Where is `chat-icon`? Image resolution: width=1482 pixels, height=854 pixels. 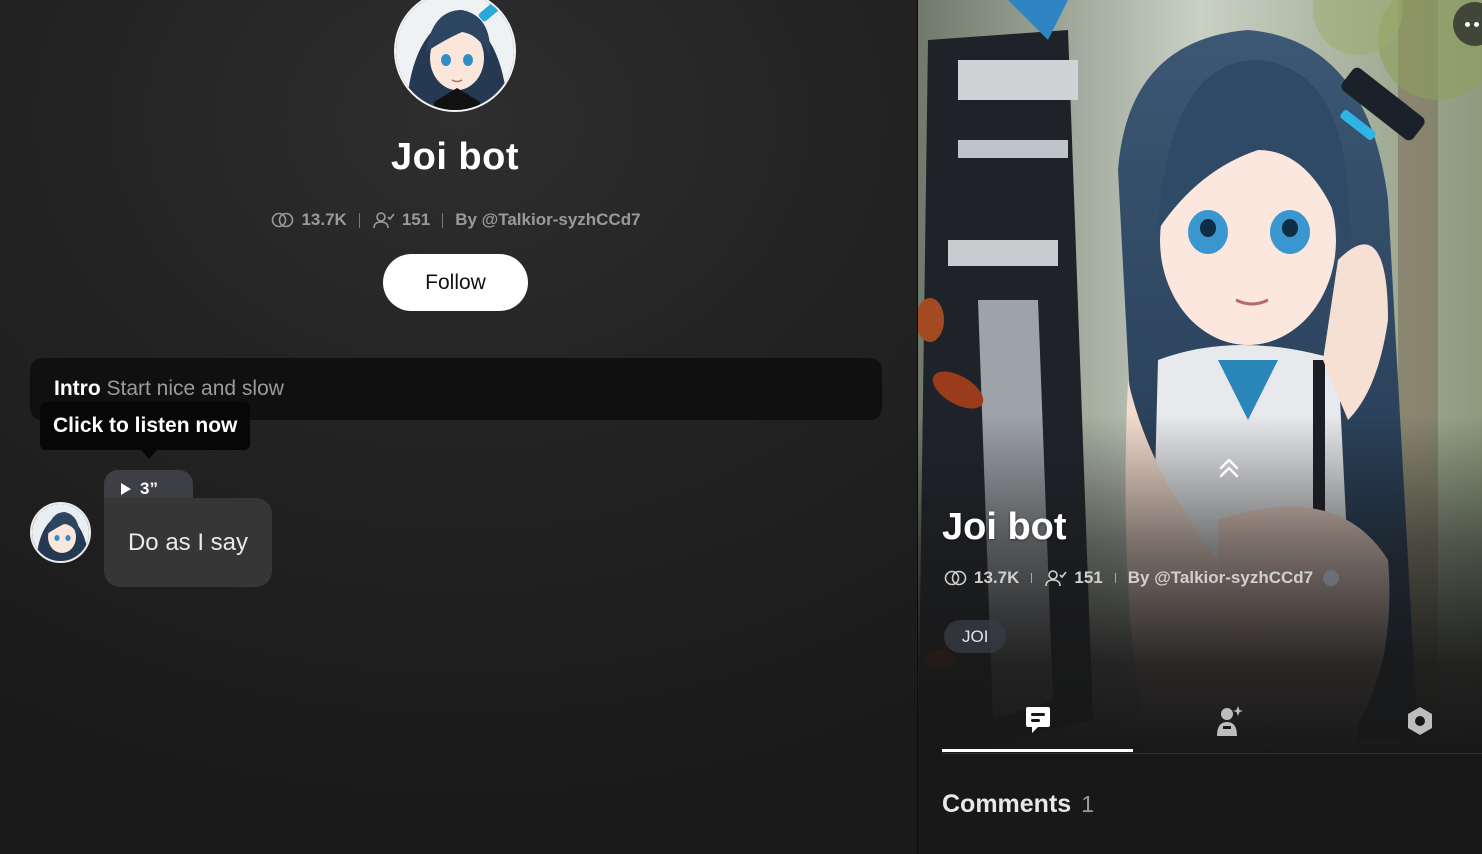
chat-icon is located at coordinates (1037, 719).